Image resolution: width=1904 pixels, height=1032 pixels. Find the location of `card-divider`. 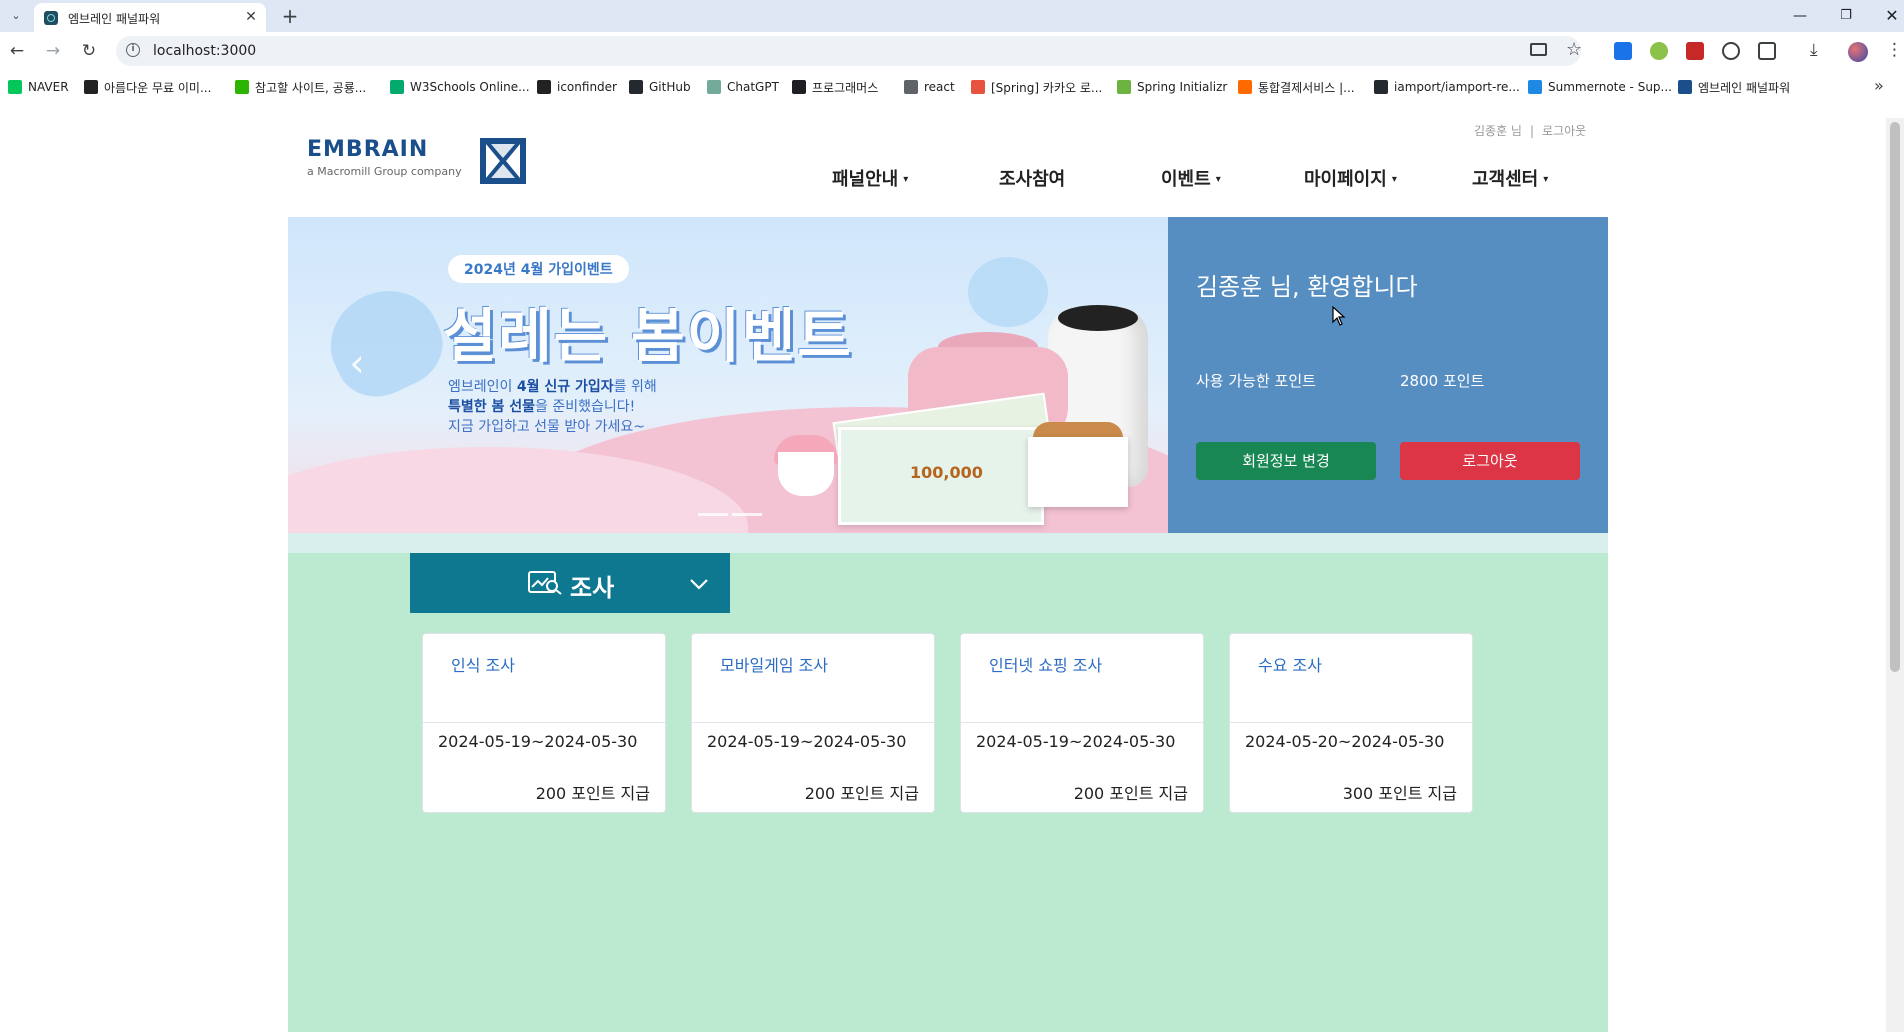

card-divider is located at coordinates (1082, 722).